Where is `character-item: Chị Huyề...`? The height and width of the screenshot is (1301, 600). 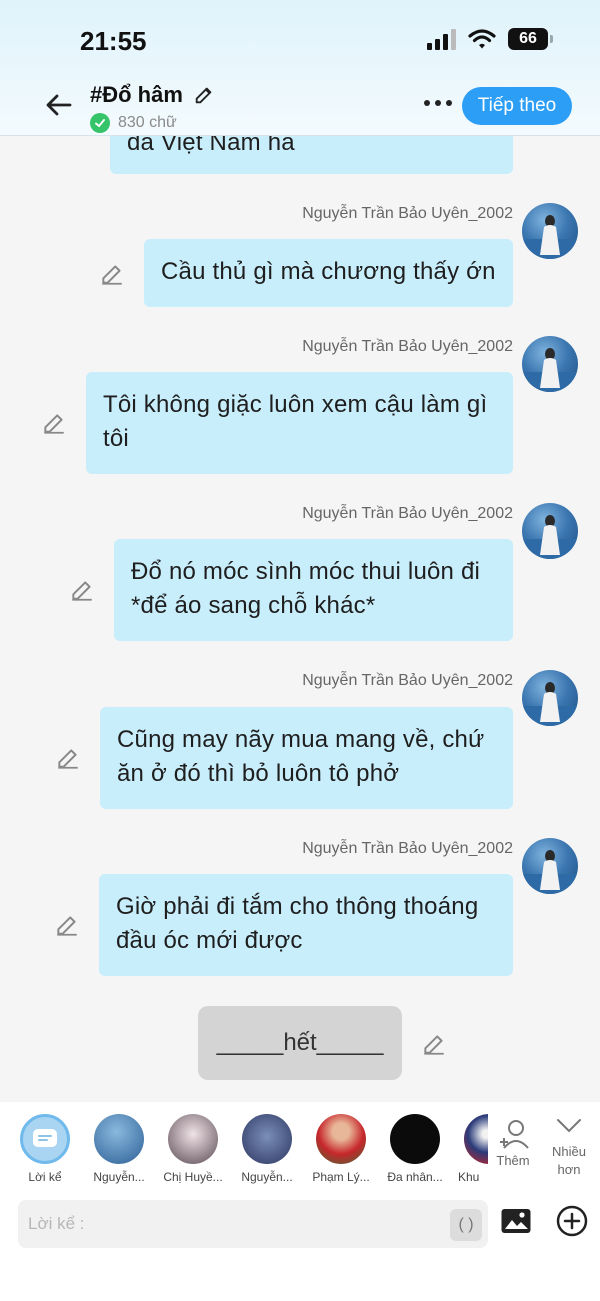
character-item: Chị Huyề... is located at coordinates (193, 1149).